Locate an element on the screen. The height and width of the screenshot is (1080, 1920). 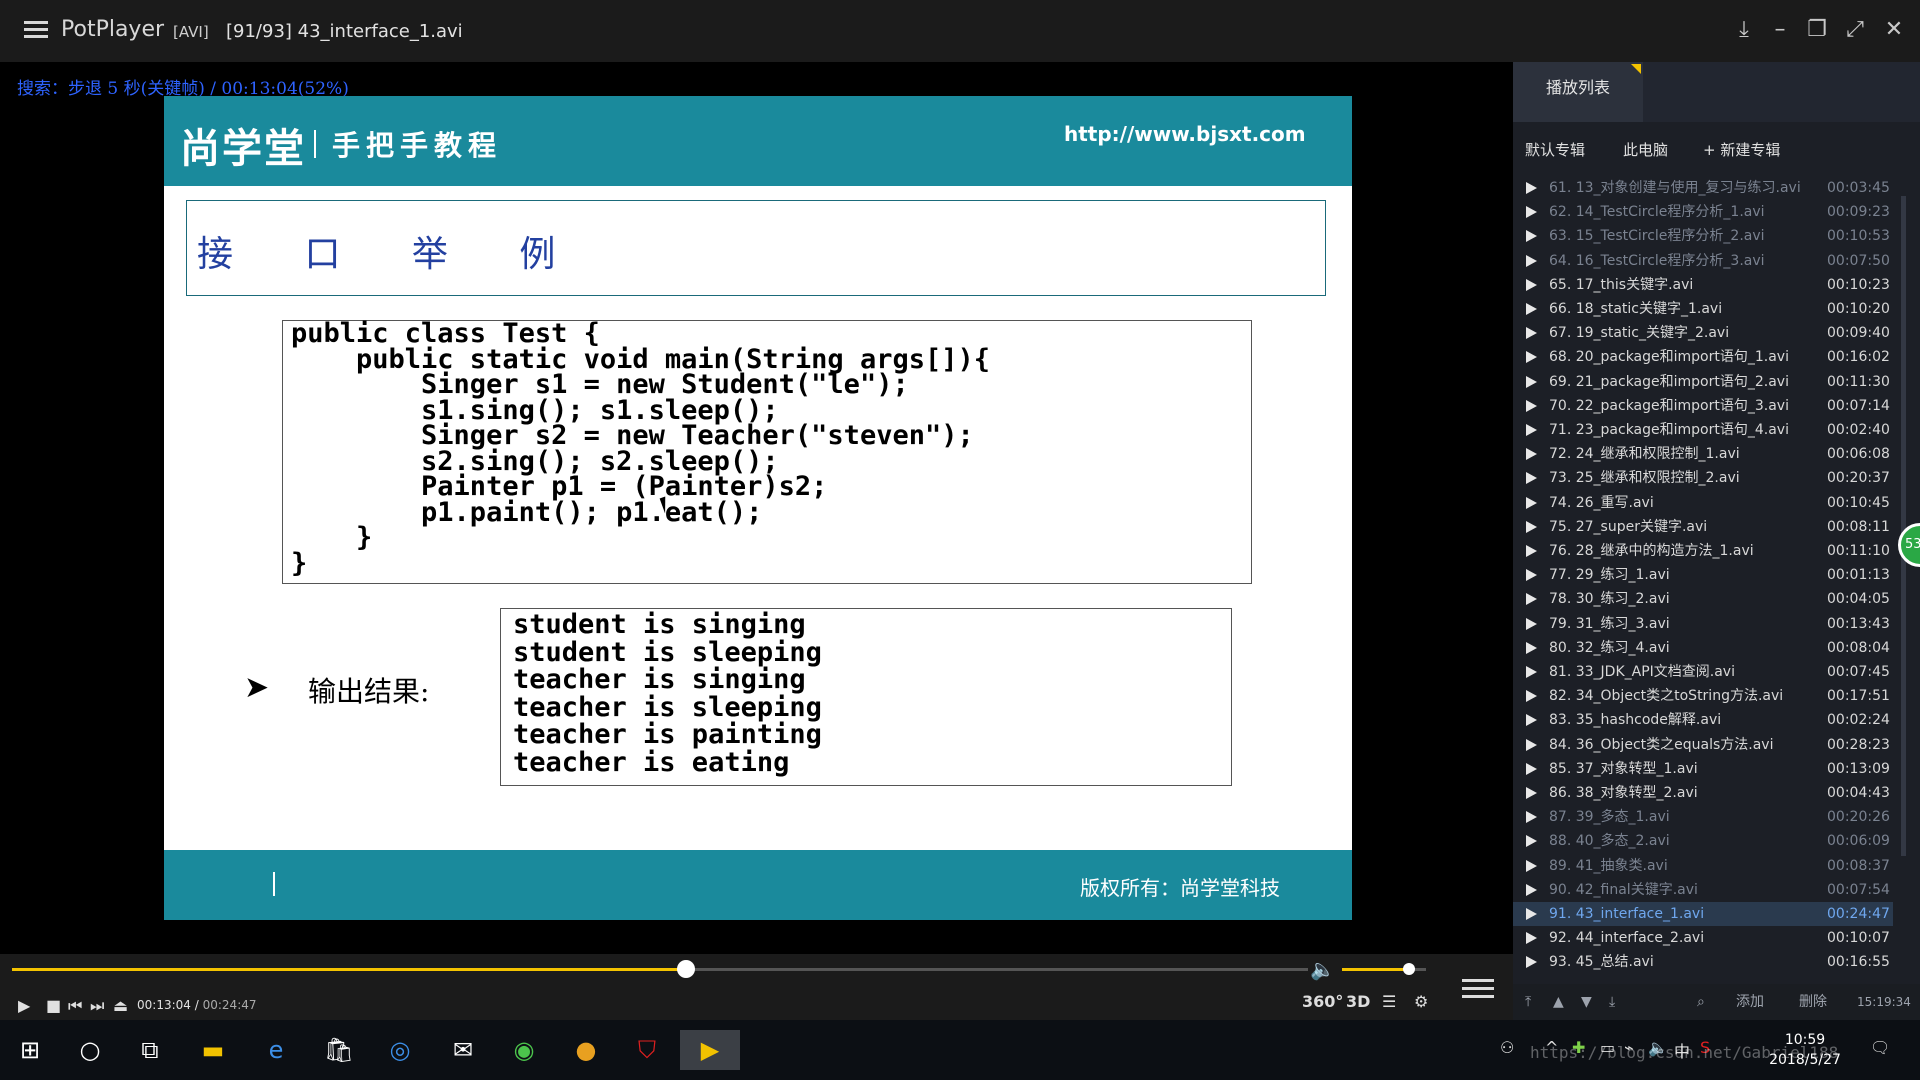
playlist-scrollbar is located at coordinates (1904, 576).